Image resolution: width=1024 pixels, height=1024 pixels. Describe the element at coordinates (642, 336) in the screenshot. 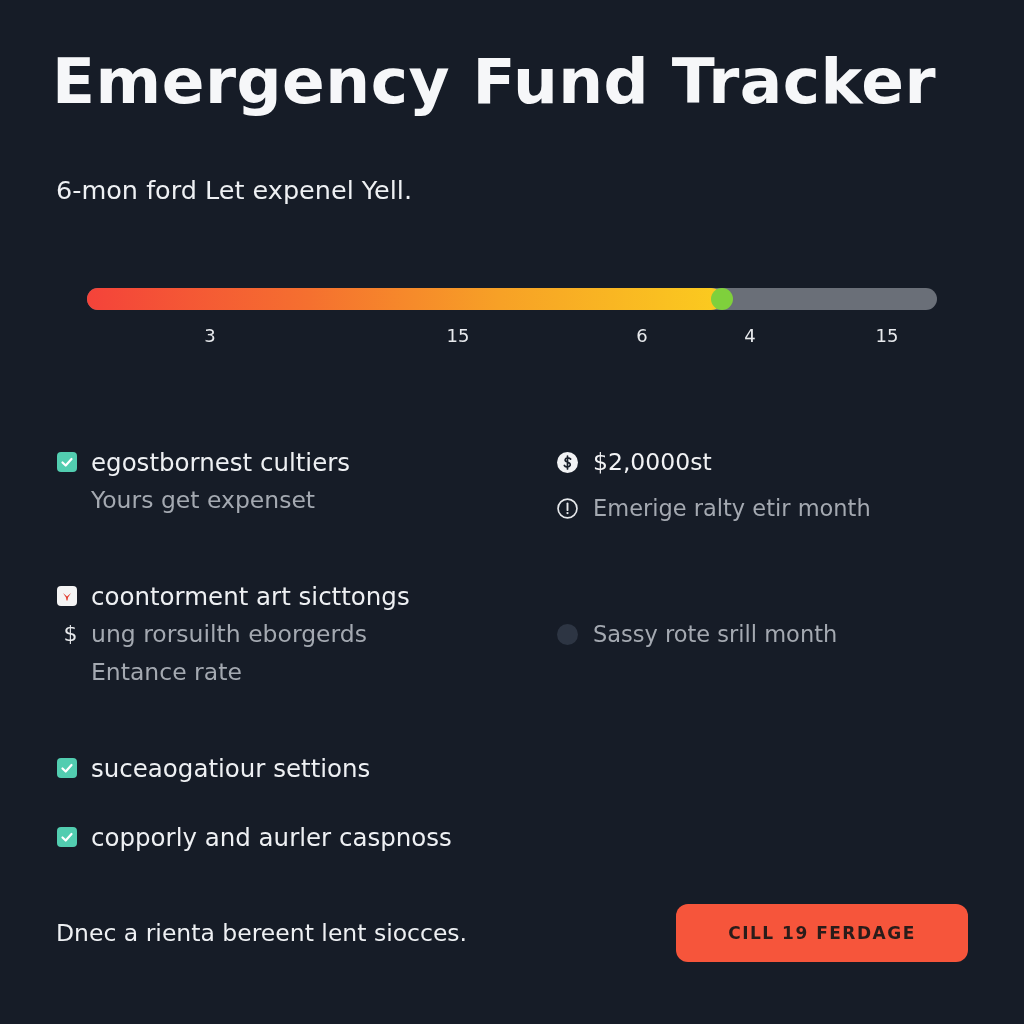

I see `tick-label: 6` at that location.